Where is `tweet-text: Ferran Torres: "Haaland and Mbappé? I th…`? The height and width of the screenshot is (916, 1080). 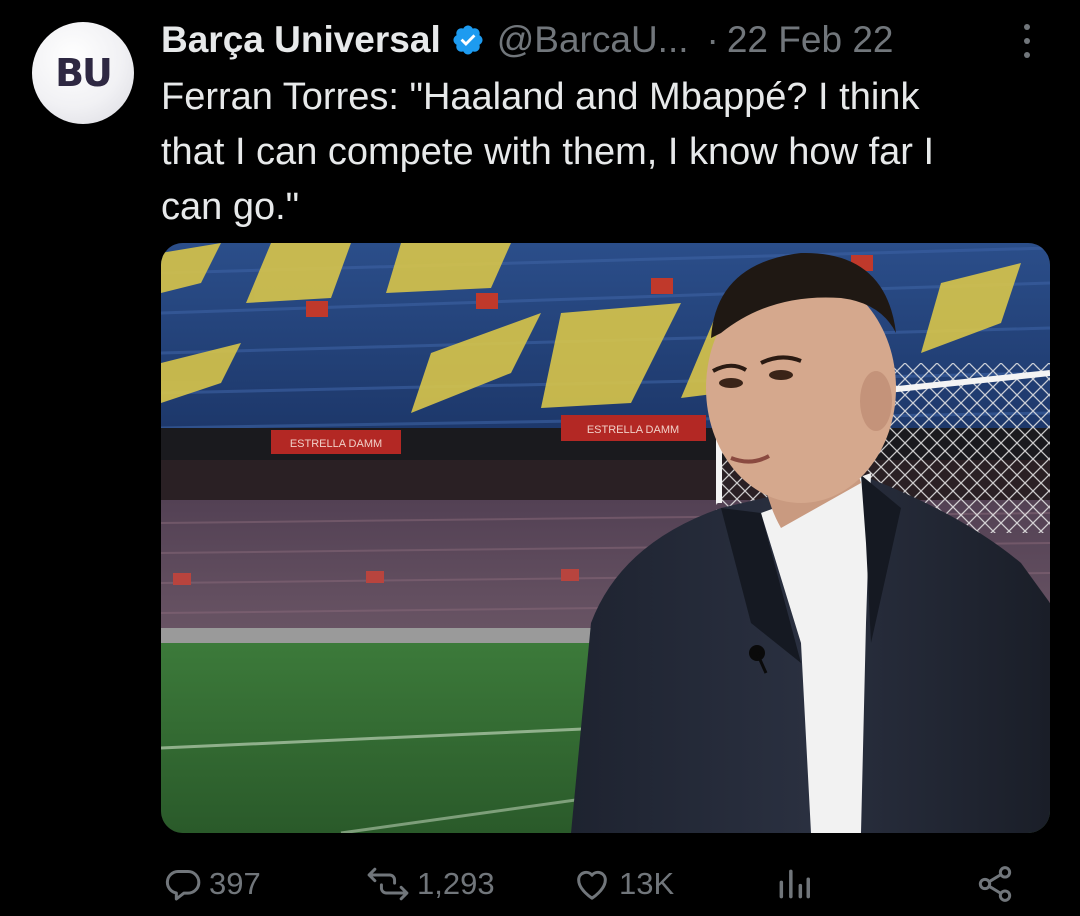
tweet-text: Ferran Torres: "Haaland and Mbappé? I th… is located at coordinates (548, 152).